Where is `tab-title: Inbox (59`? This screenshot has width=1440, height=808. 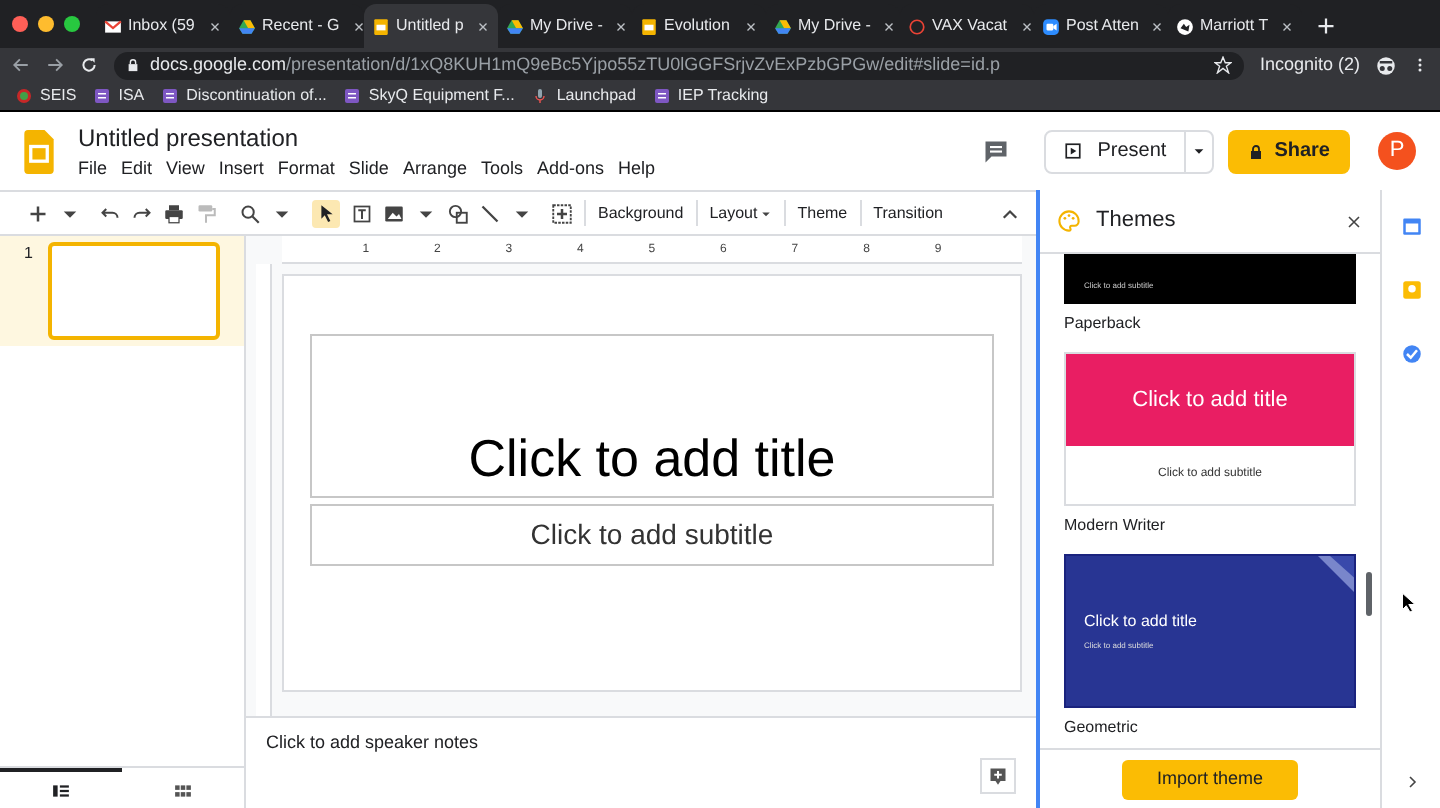
tab-title: Inbox (59 is located at coordinates (161, 26).